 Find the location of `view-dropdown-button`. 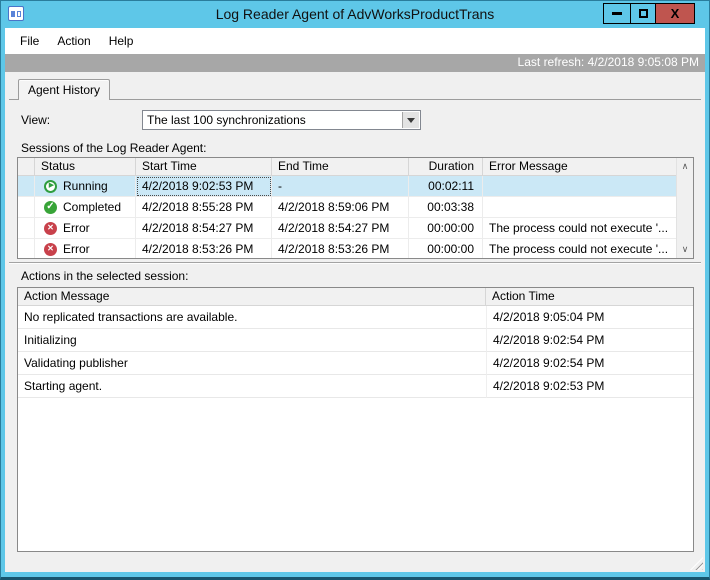

view-dropdown-button is located at coordinates (410, 120).